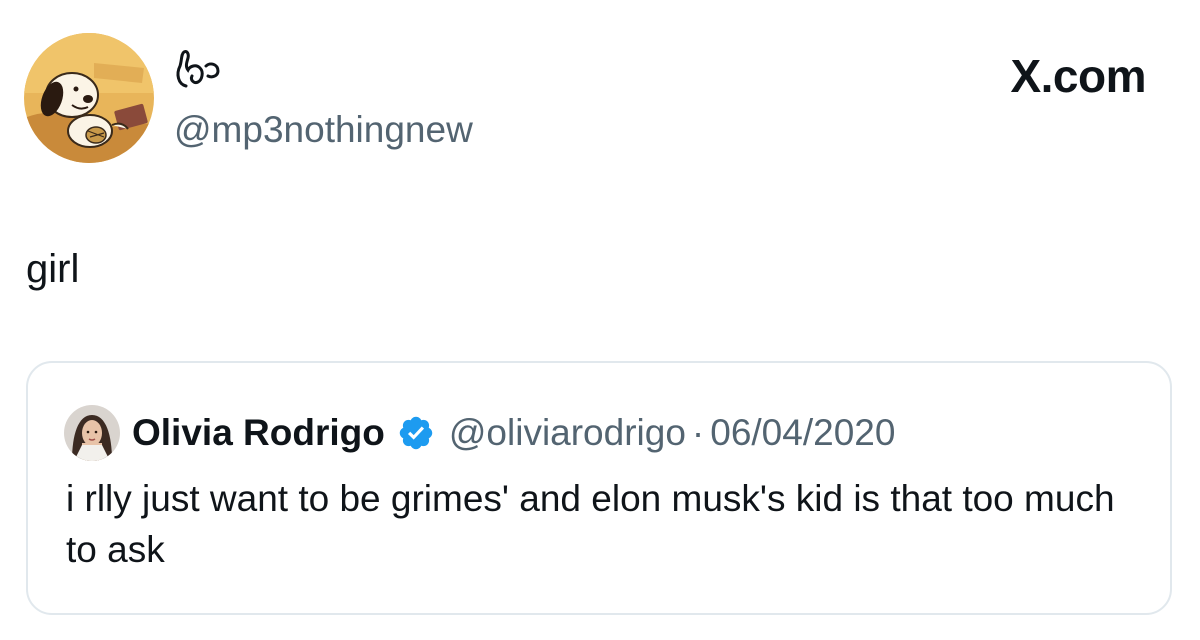 Image resolution: width=1200 pixels, height=640 pixels. Describe the element at coordinates (198, 69) in the screenshot. I see `display-name-icon` at that location.